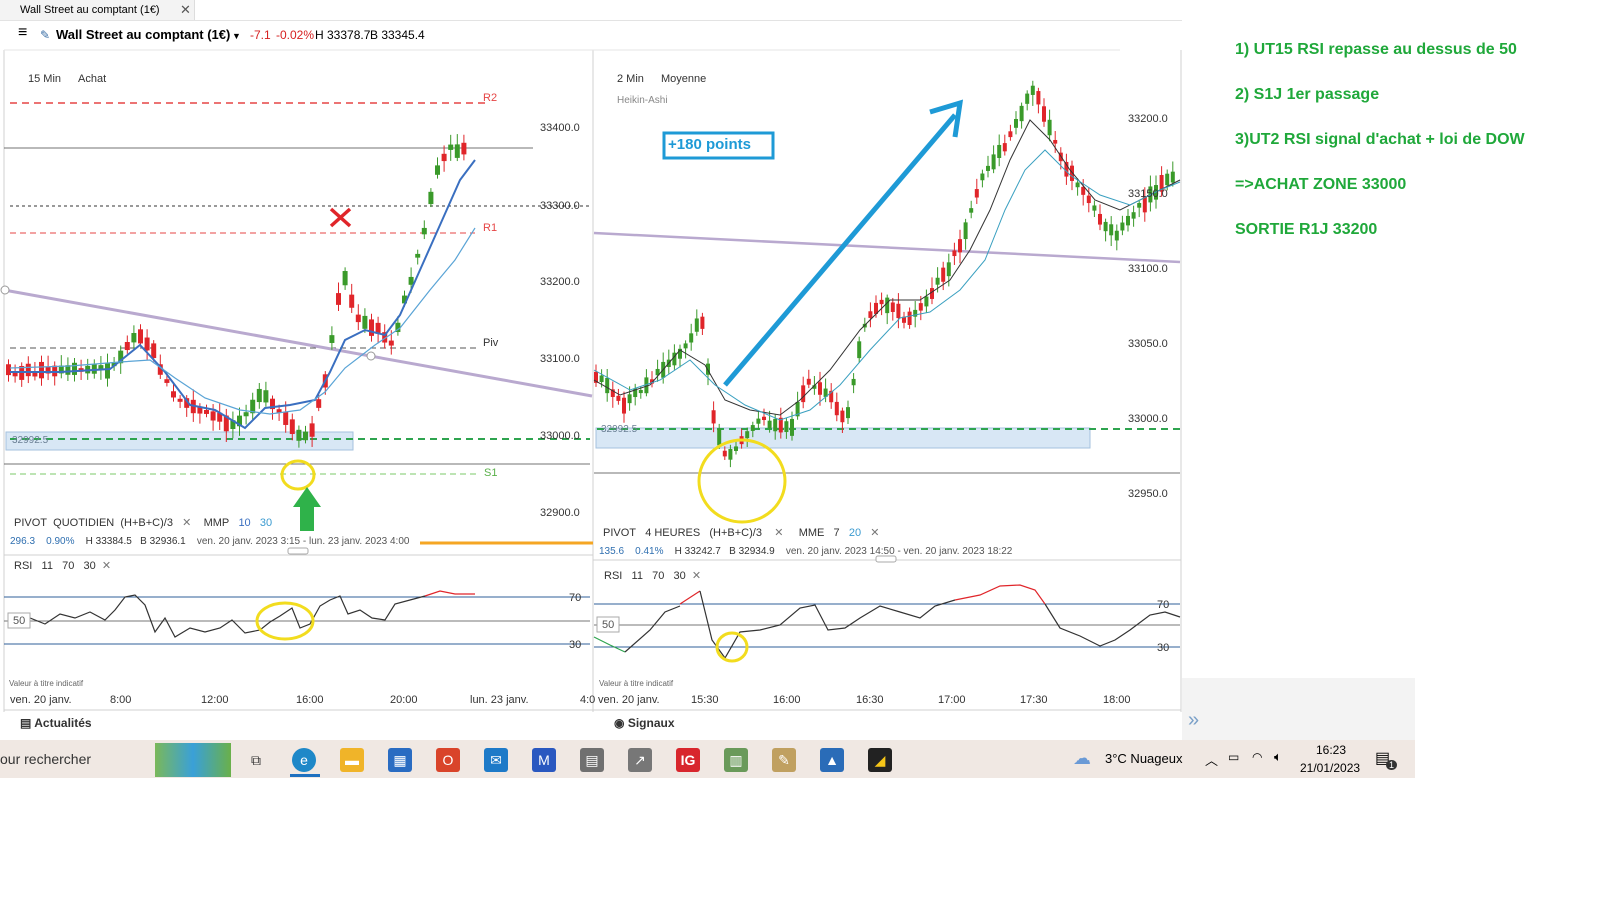 The height and width of the screenshot is (900, 1600). What do you see at coordinates (23, 566) in the screenshot?
I see `rsi-name: RSI` at bounding box center [23, 566].